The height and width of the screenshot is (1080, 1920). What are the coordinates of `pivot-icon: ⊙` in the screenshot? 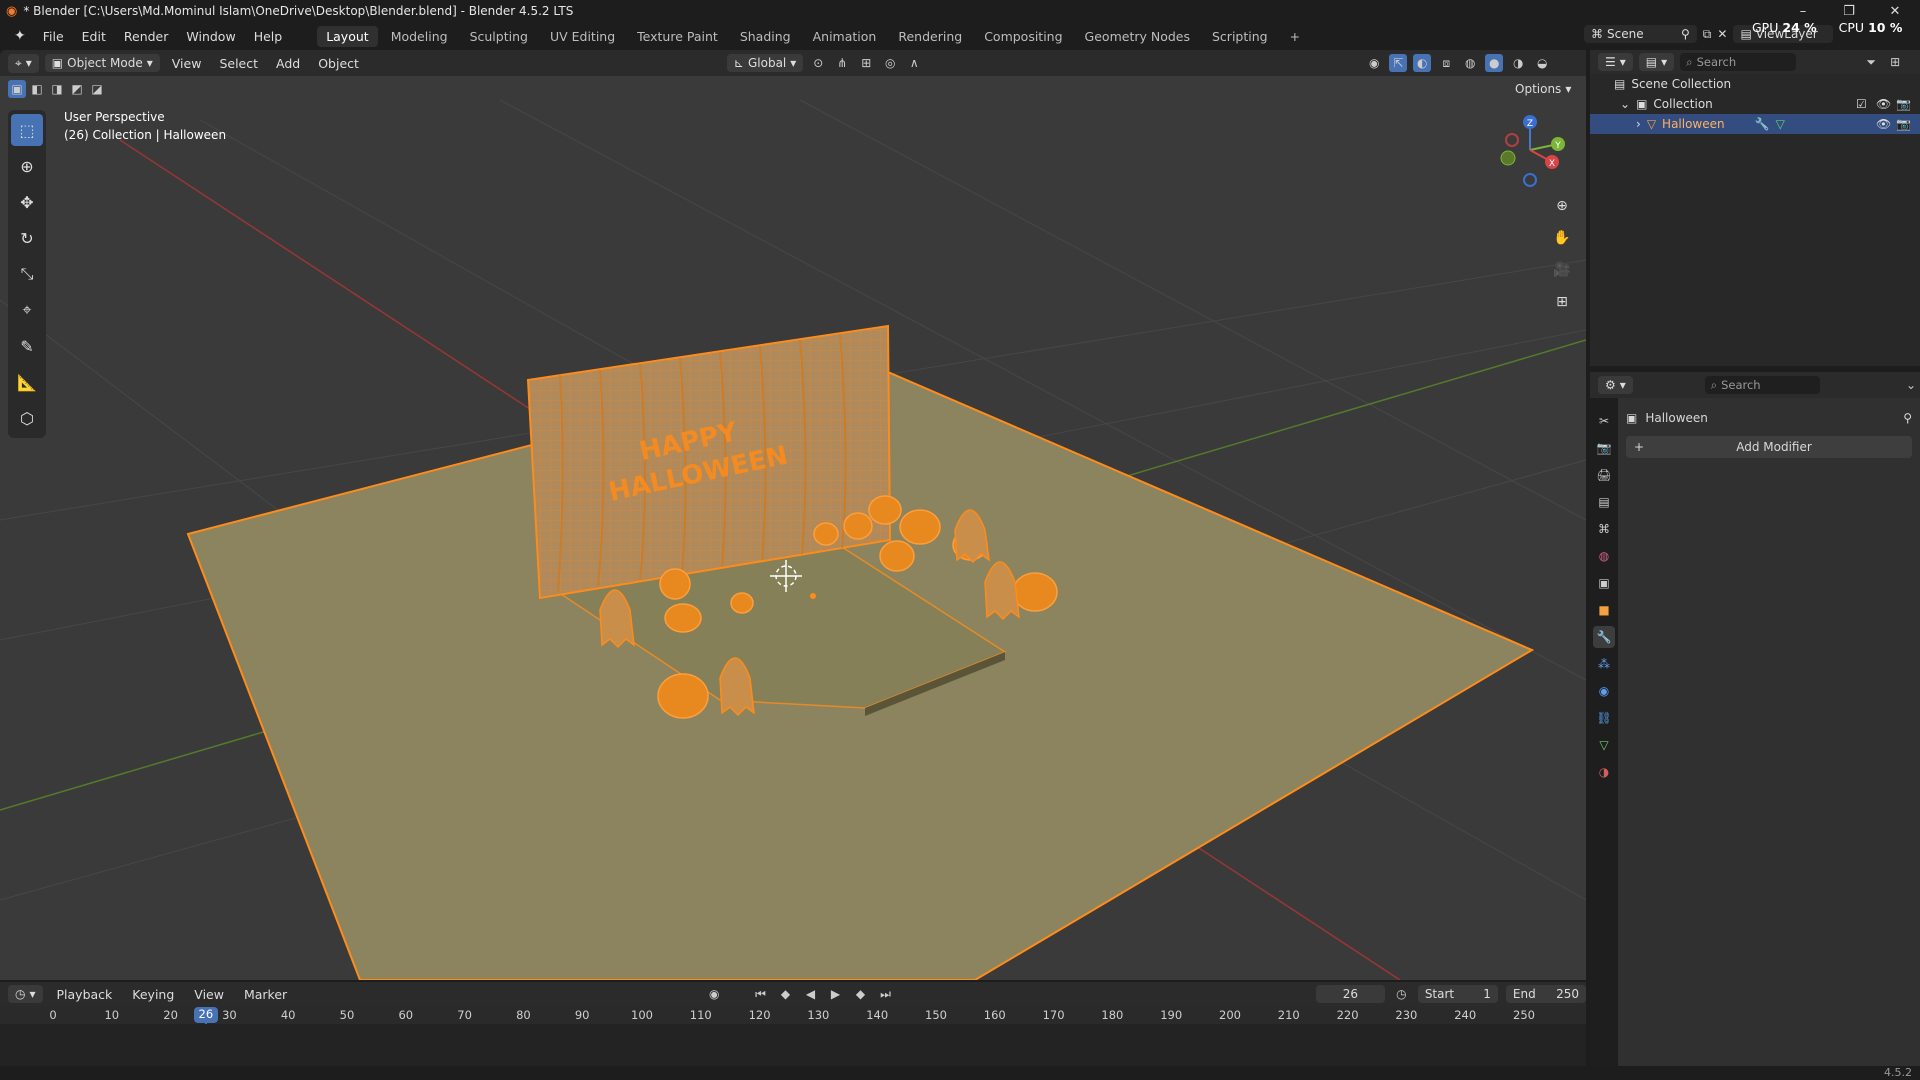 It's located at (818, 63).